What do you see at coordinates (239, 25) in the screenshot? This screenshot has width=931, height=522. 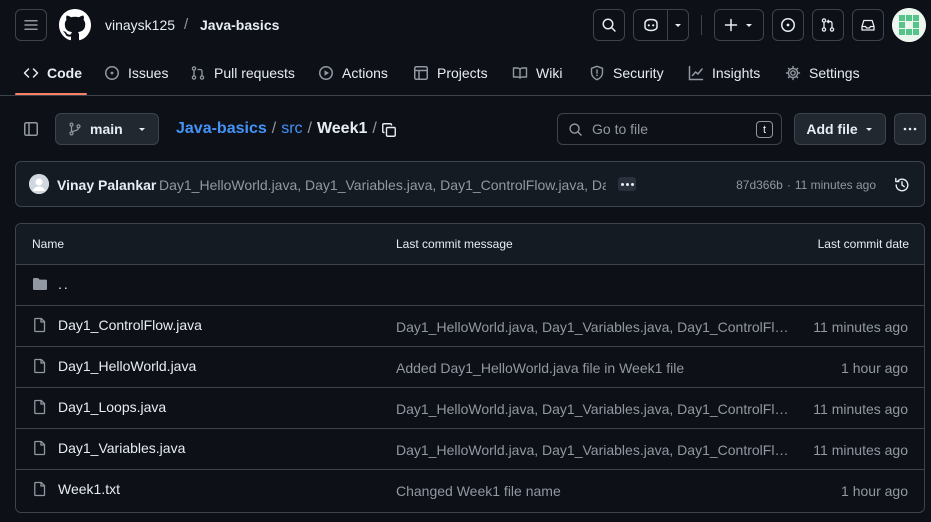 I see `repo-name-link: Java-basics` at bounding box center [239, 25].